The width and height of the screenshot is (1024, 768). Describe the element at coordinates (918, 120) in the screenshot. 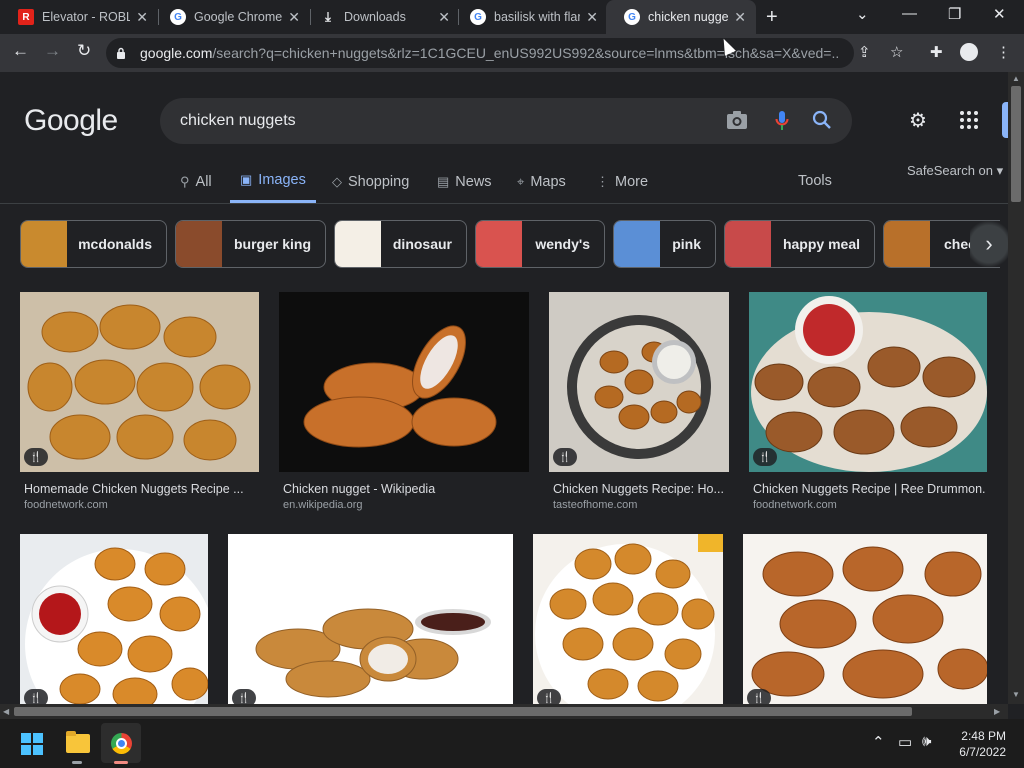

I see `settings-gear-icon: ⚙` at that location.